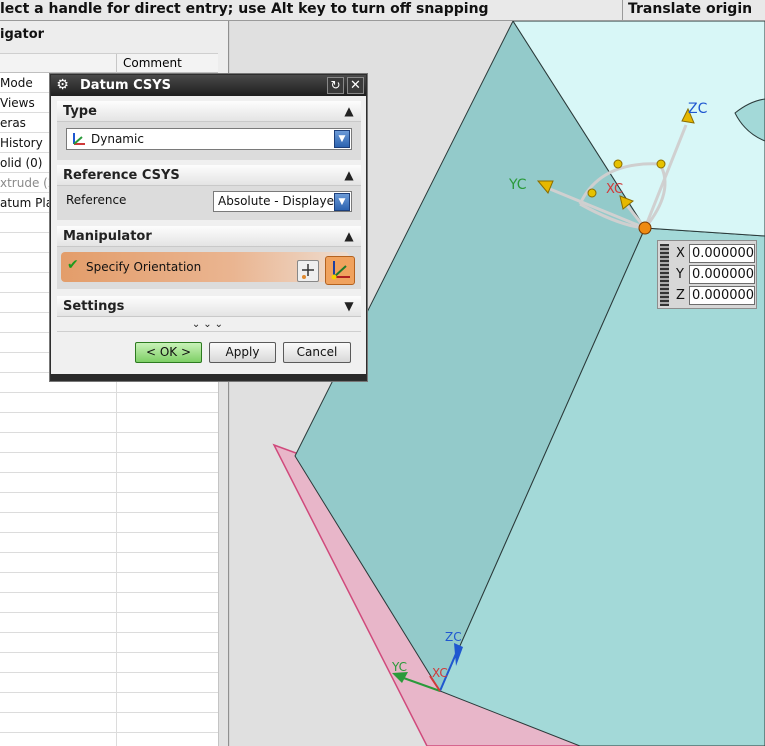 The image size is (765, 746). What do you see at coordinates (13, 123) in the screenshot?
I see `navigator-row-label: eras` at bounding box center [13, 123].